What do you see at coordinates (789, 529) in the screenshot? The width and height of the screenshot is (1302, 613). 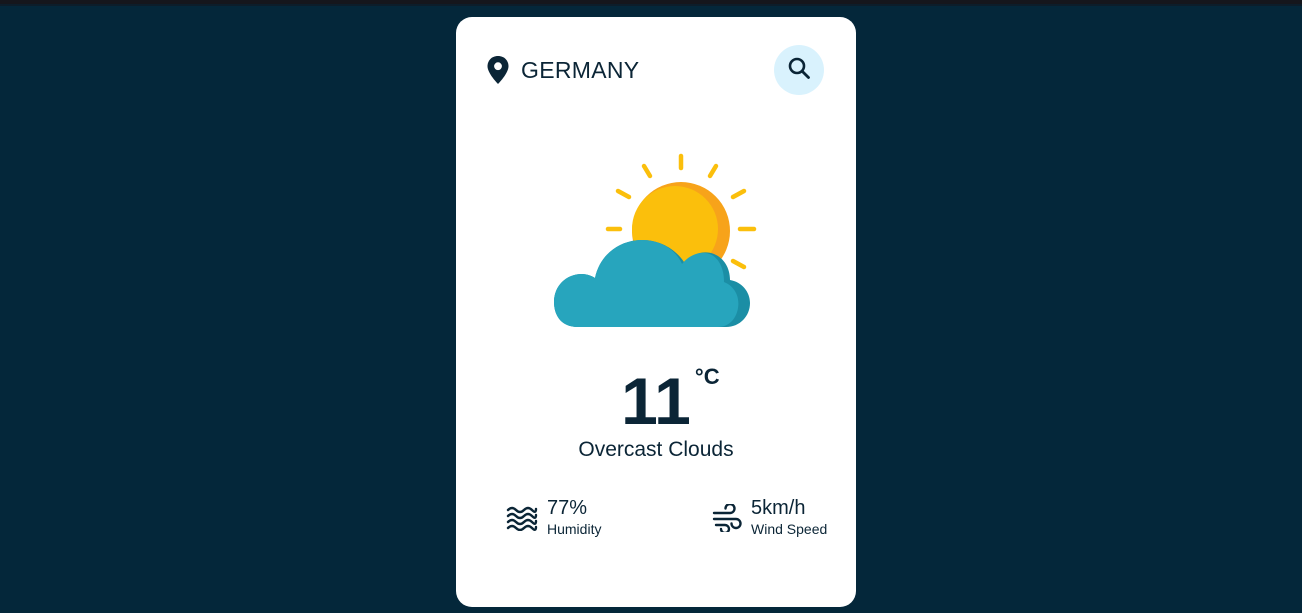 I see `wind-speed-label: Wind Speed` at bounding box center [789, 529].